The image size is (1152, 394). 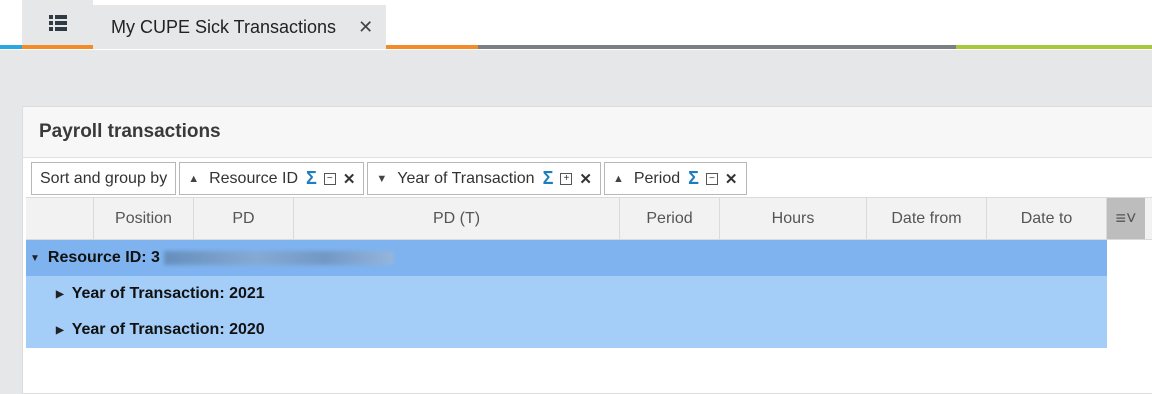 I want to click on redacted-text, so click(x=278, y=258).